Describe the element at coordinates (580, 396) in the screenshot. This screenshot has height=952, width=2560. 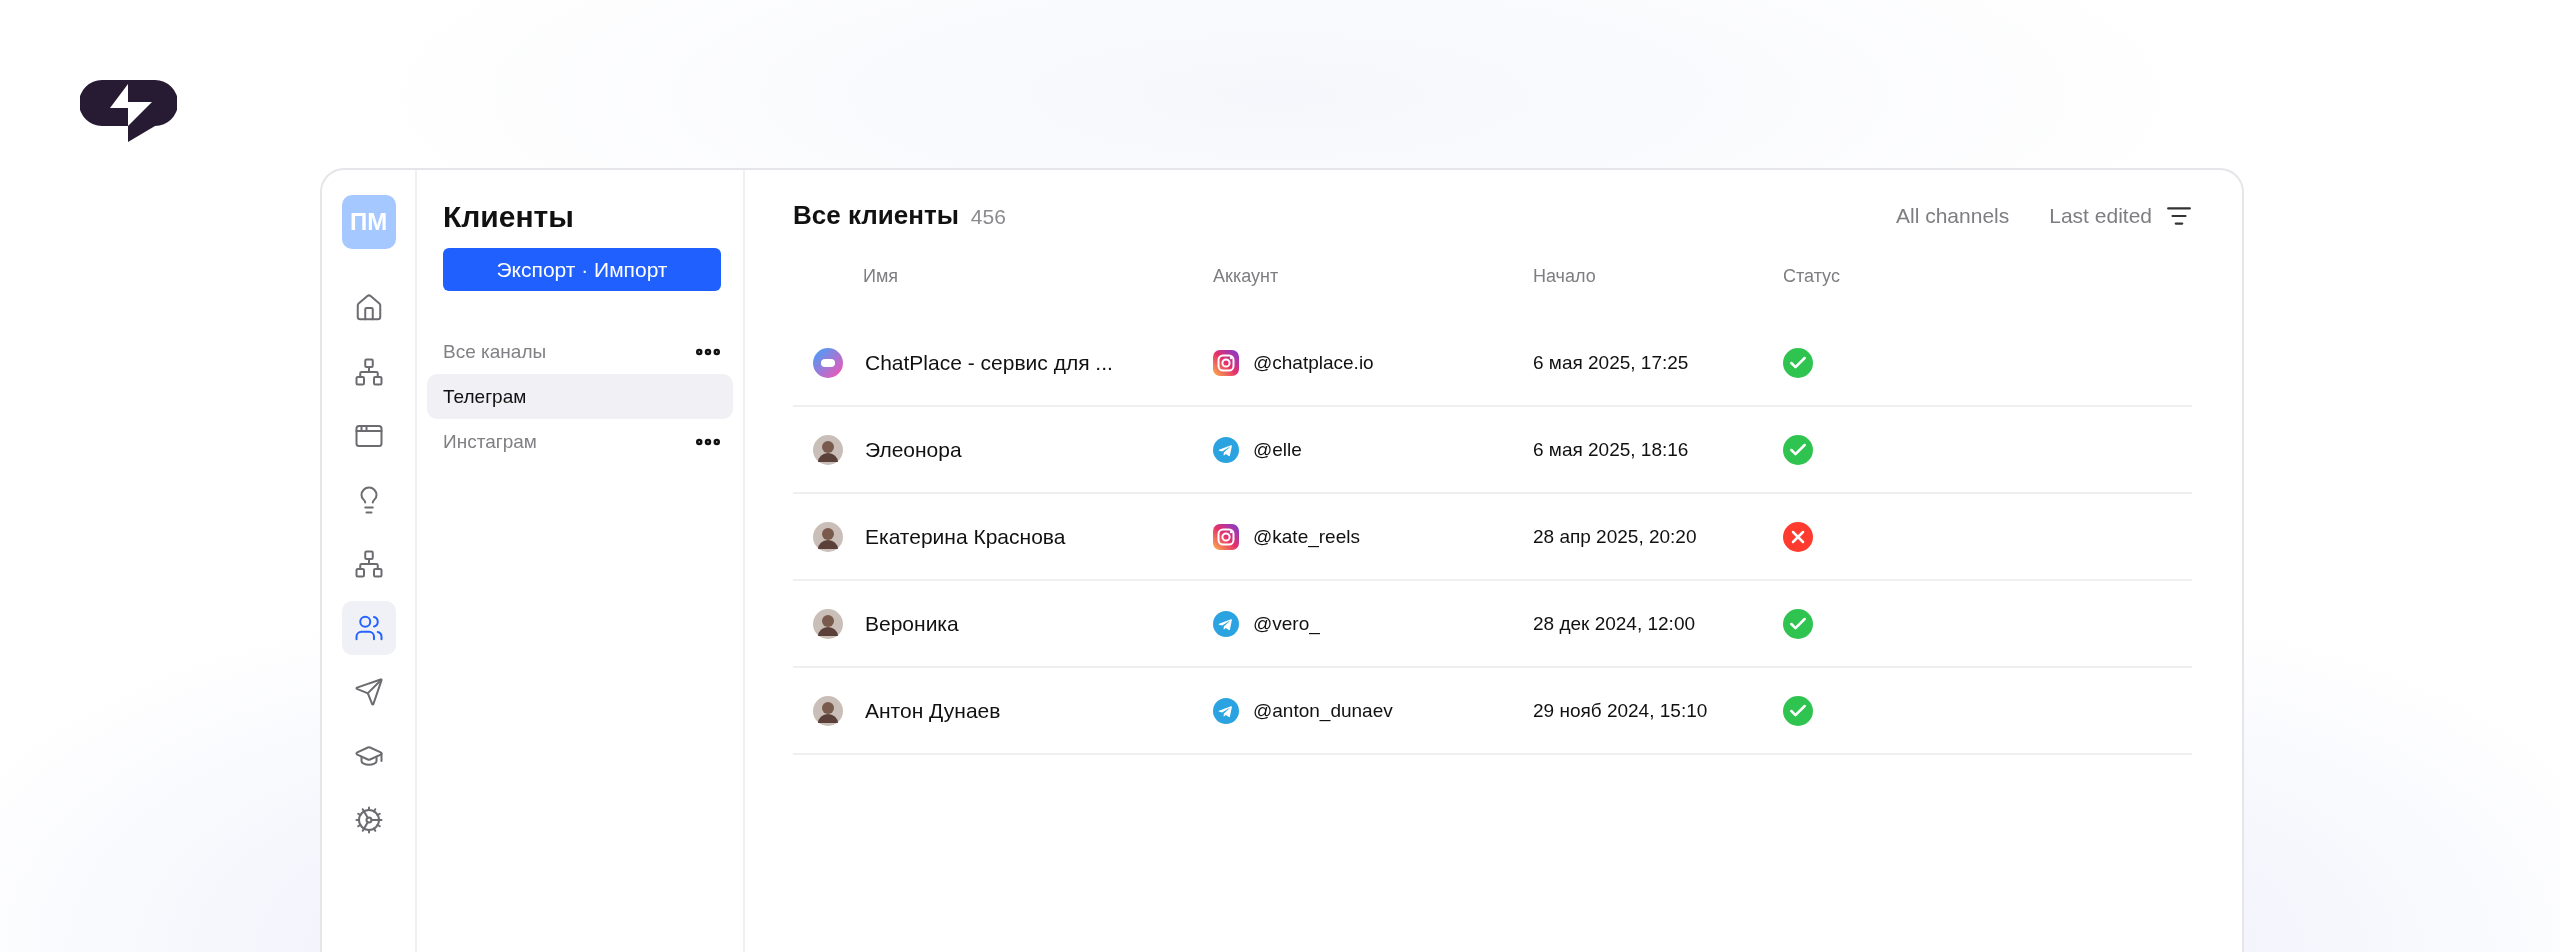
I see `channel-item: Телеграм` at that location.